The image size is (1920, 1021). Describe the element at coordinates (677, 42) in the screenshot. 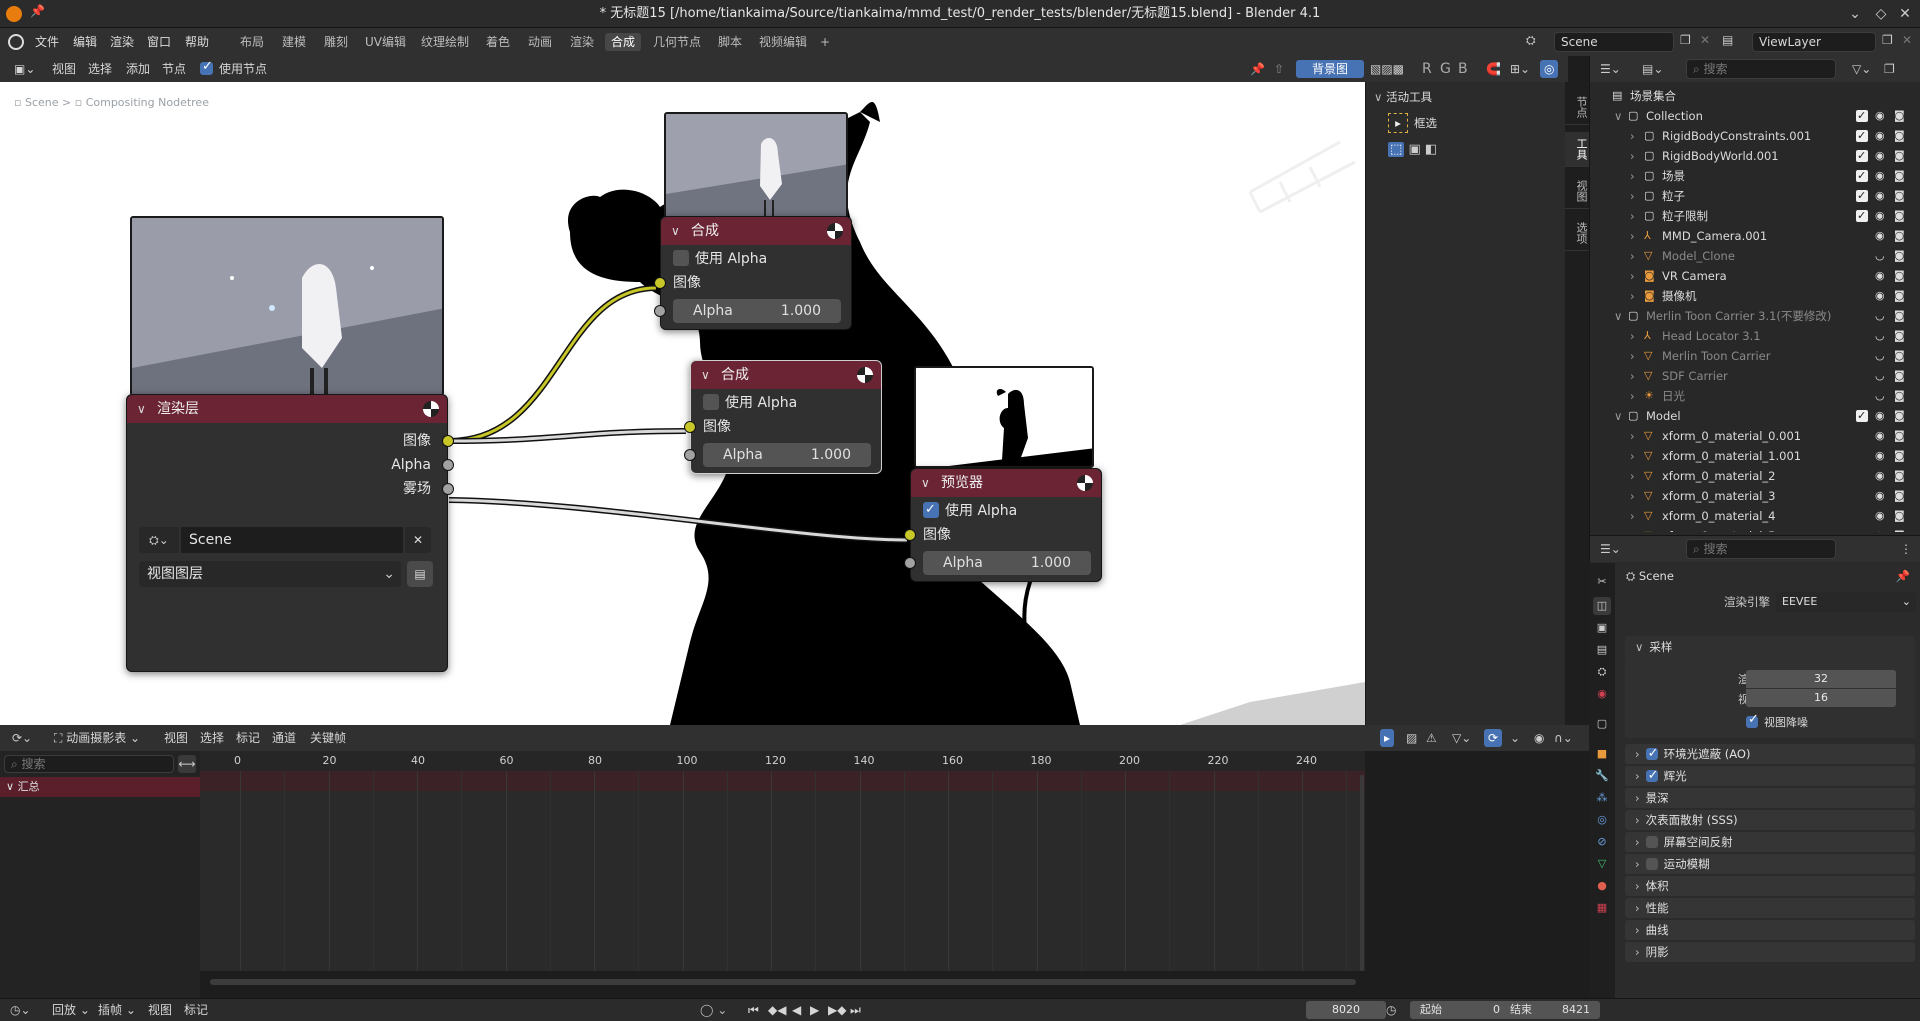

I see `tab-geometry-nodes: 几何节点` at that location.